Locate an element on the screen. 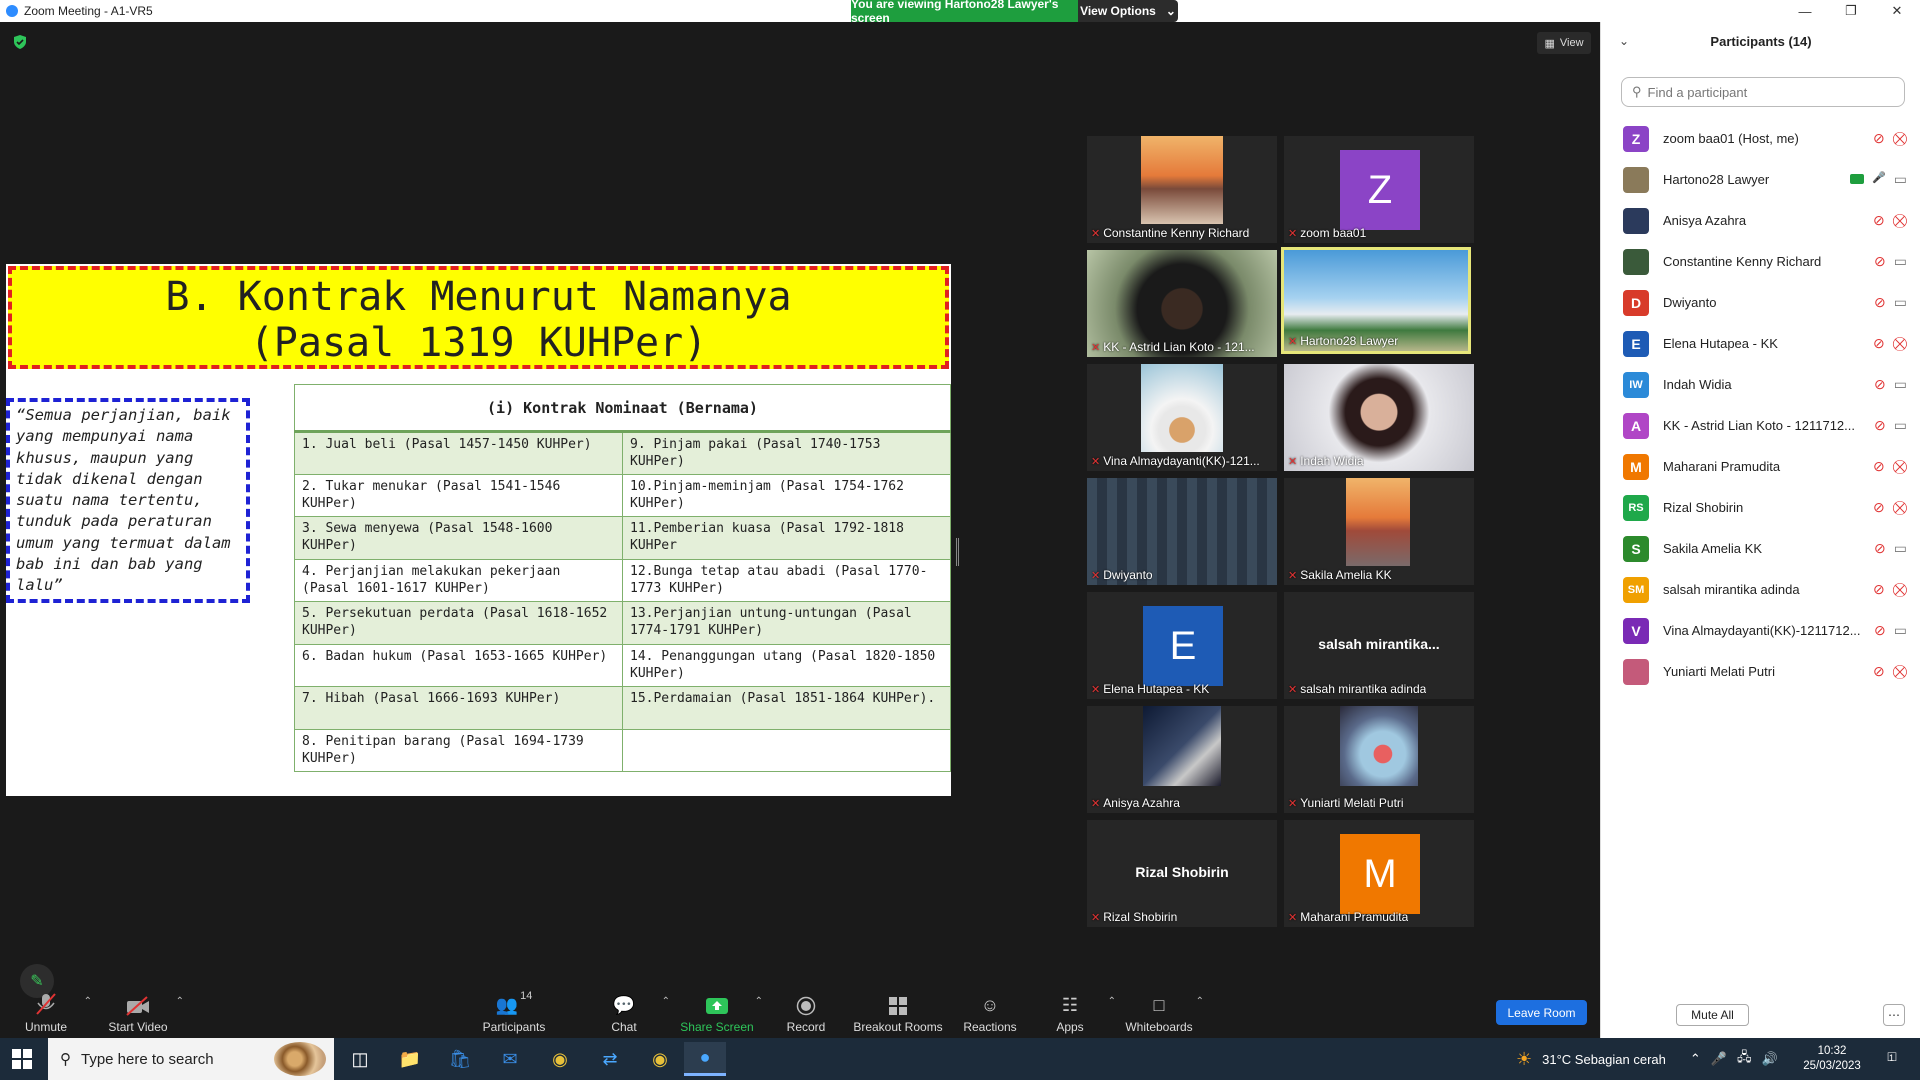 Image resolution: width=1920 pixels, height=1080 pixels. video-tile: E ✕ Elena Hutapea - KK is located at coordinates (1182, 645).